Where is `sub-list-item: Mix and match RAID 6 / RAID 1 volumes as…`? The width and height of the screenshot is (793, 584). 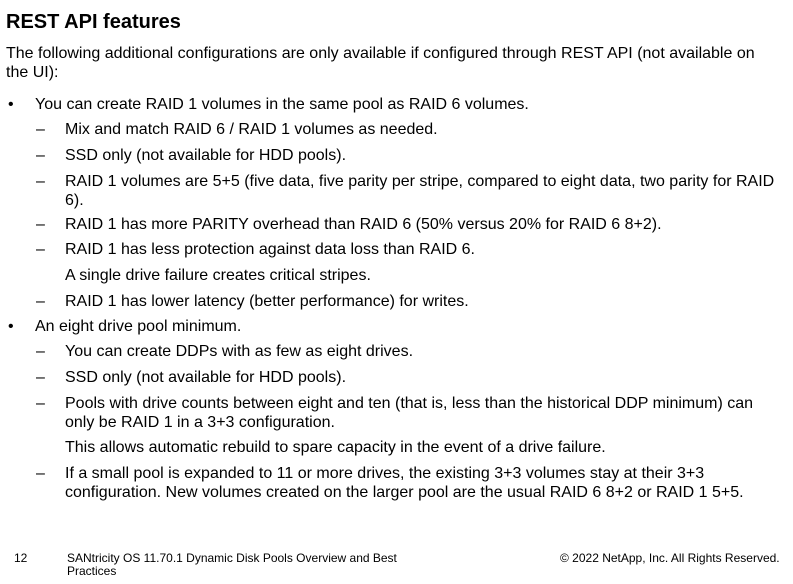 sub-list-item: Mix and match RAID 6 / RAID 1 volumes as… is located at coordinates (251, 129).